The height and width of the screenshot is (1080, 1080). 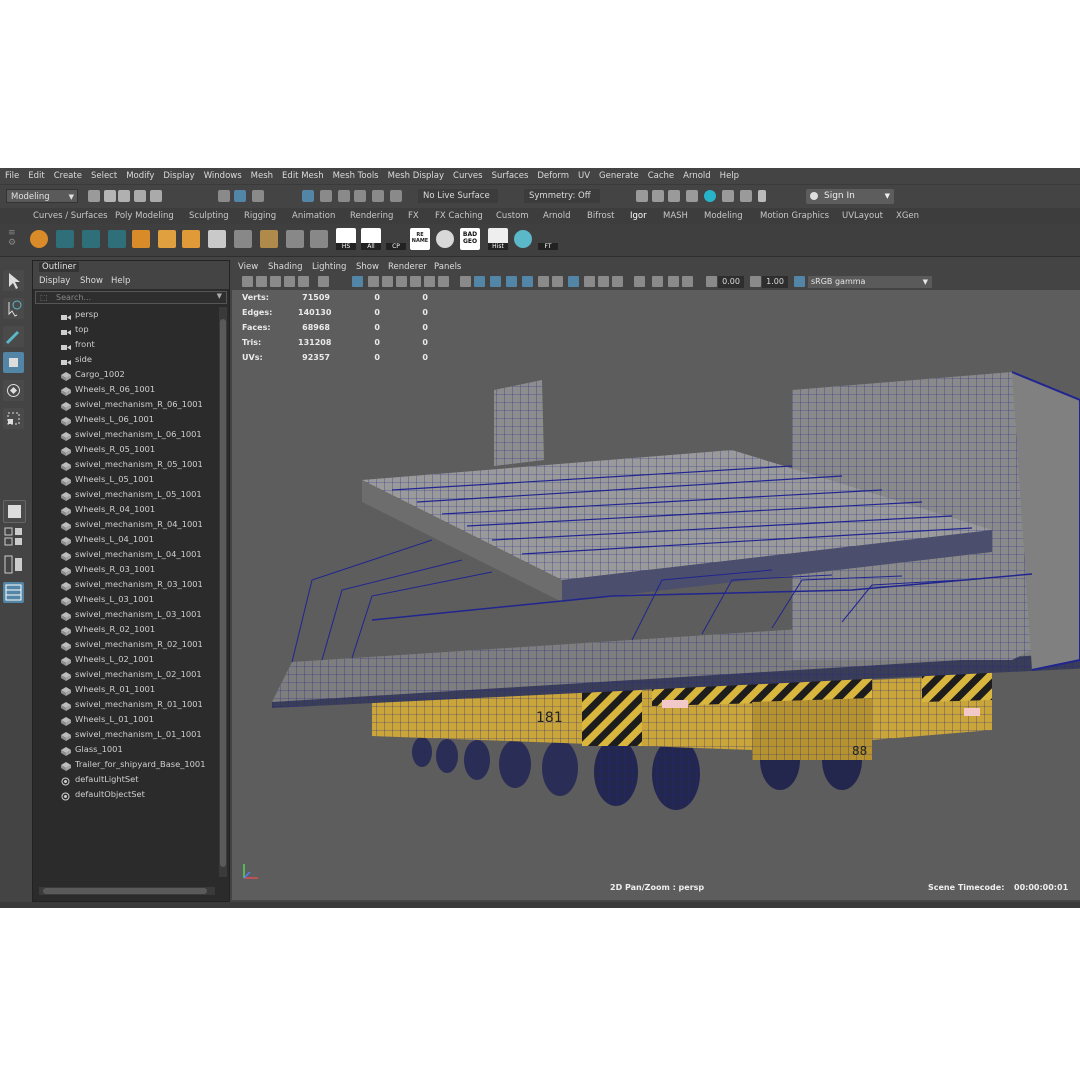 What do you see at coordinates (407, 267) in the screenshot?
I see `viewport-menu-renderer: Renderer` at bounding box center [407, 267].